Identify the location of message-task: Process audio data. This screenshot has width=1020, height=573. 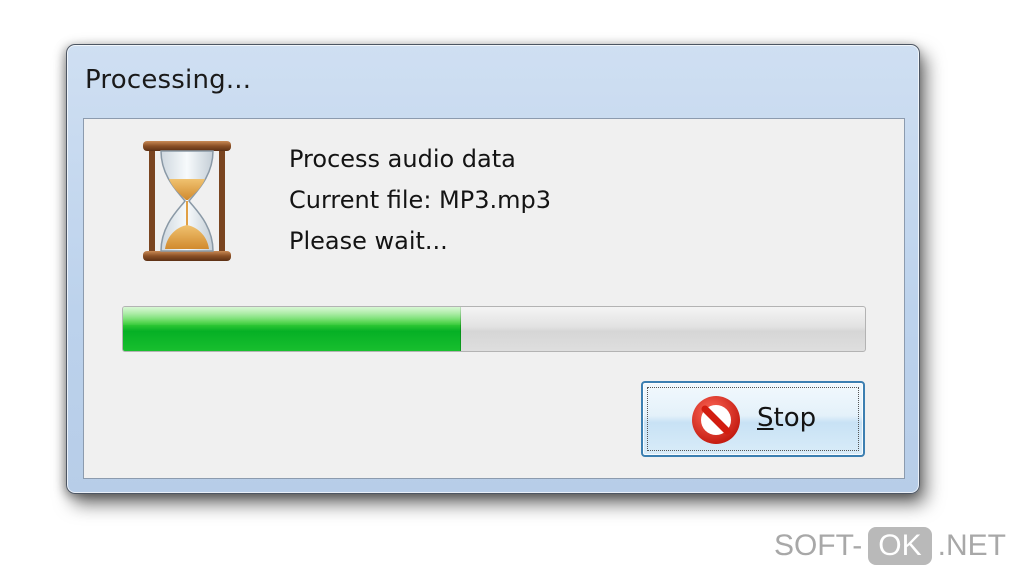
(402, 159).